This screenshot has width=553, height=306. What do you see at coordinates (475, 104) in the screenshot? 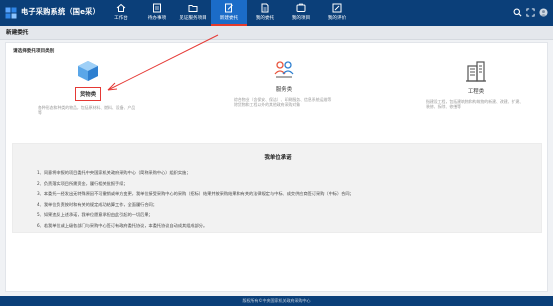
I see `category-desc: 指建设工程，包括建筑物和构筑物的新建、改建、扩建、装修、拆除、修缮等` at bounding box center [475, 104].